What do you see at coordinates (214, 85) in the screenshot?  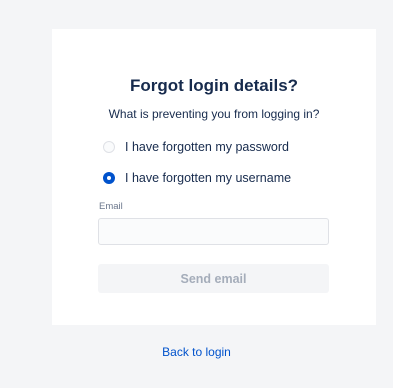 I see `page-title: Forgot login details?` at bounding box center [214, 85].